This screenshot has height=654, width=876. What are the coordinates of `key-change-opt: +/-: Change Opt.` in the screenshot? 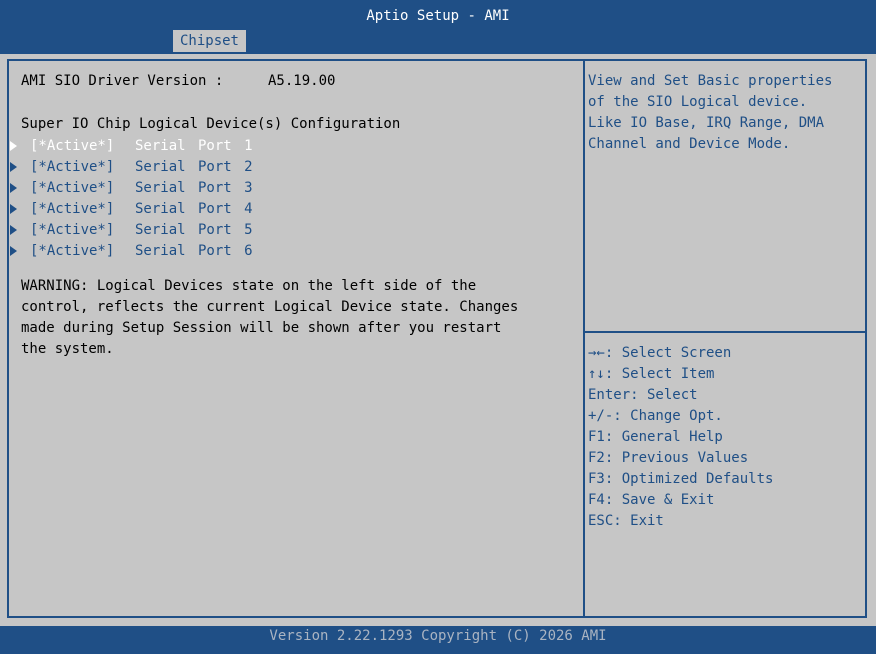 It's located at (655, 416).